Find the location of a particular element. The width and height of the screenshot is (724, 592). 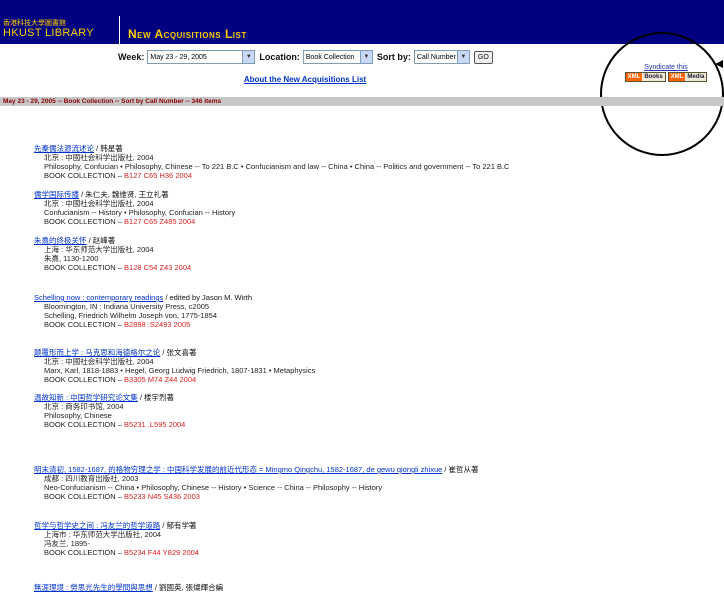

author-text: / 韩星著 is located at coordinates (108, 148).